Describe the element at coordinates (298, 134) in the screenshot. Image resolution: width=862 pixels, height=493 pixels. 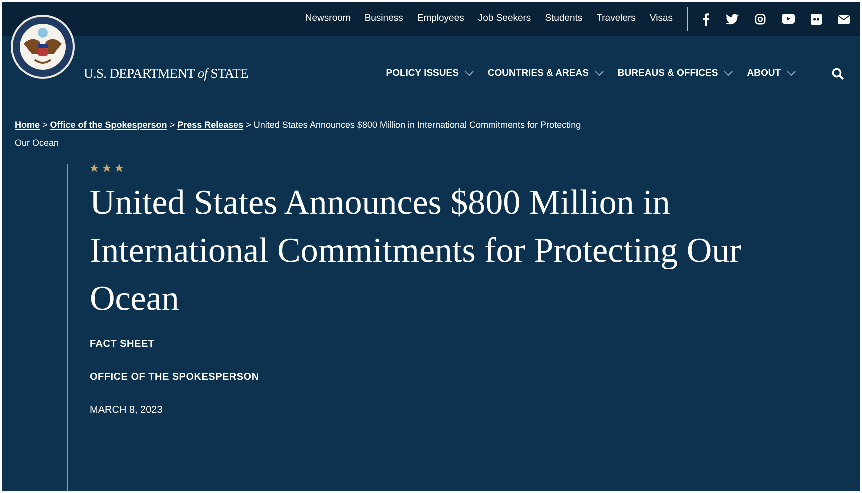
I see `breadcrumb: Home > Office of the Spokesperson > Press Releases > United States Announces $800 Million in International Commitments for Protecting Our Ocean` at that location.